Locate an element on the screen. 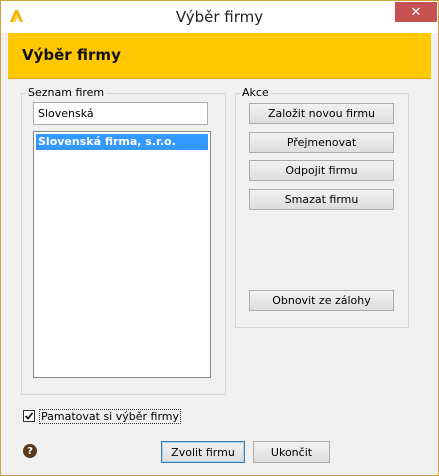 This screenshot has width=439, height=476. delete-company-button: Smazat firmu is located at coordinates (321, 199).